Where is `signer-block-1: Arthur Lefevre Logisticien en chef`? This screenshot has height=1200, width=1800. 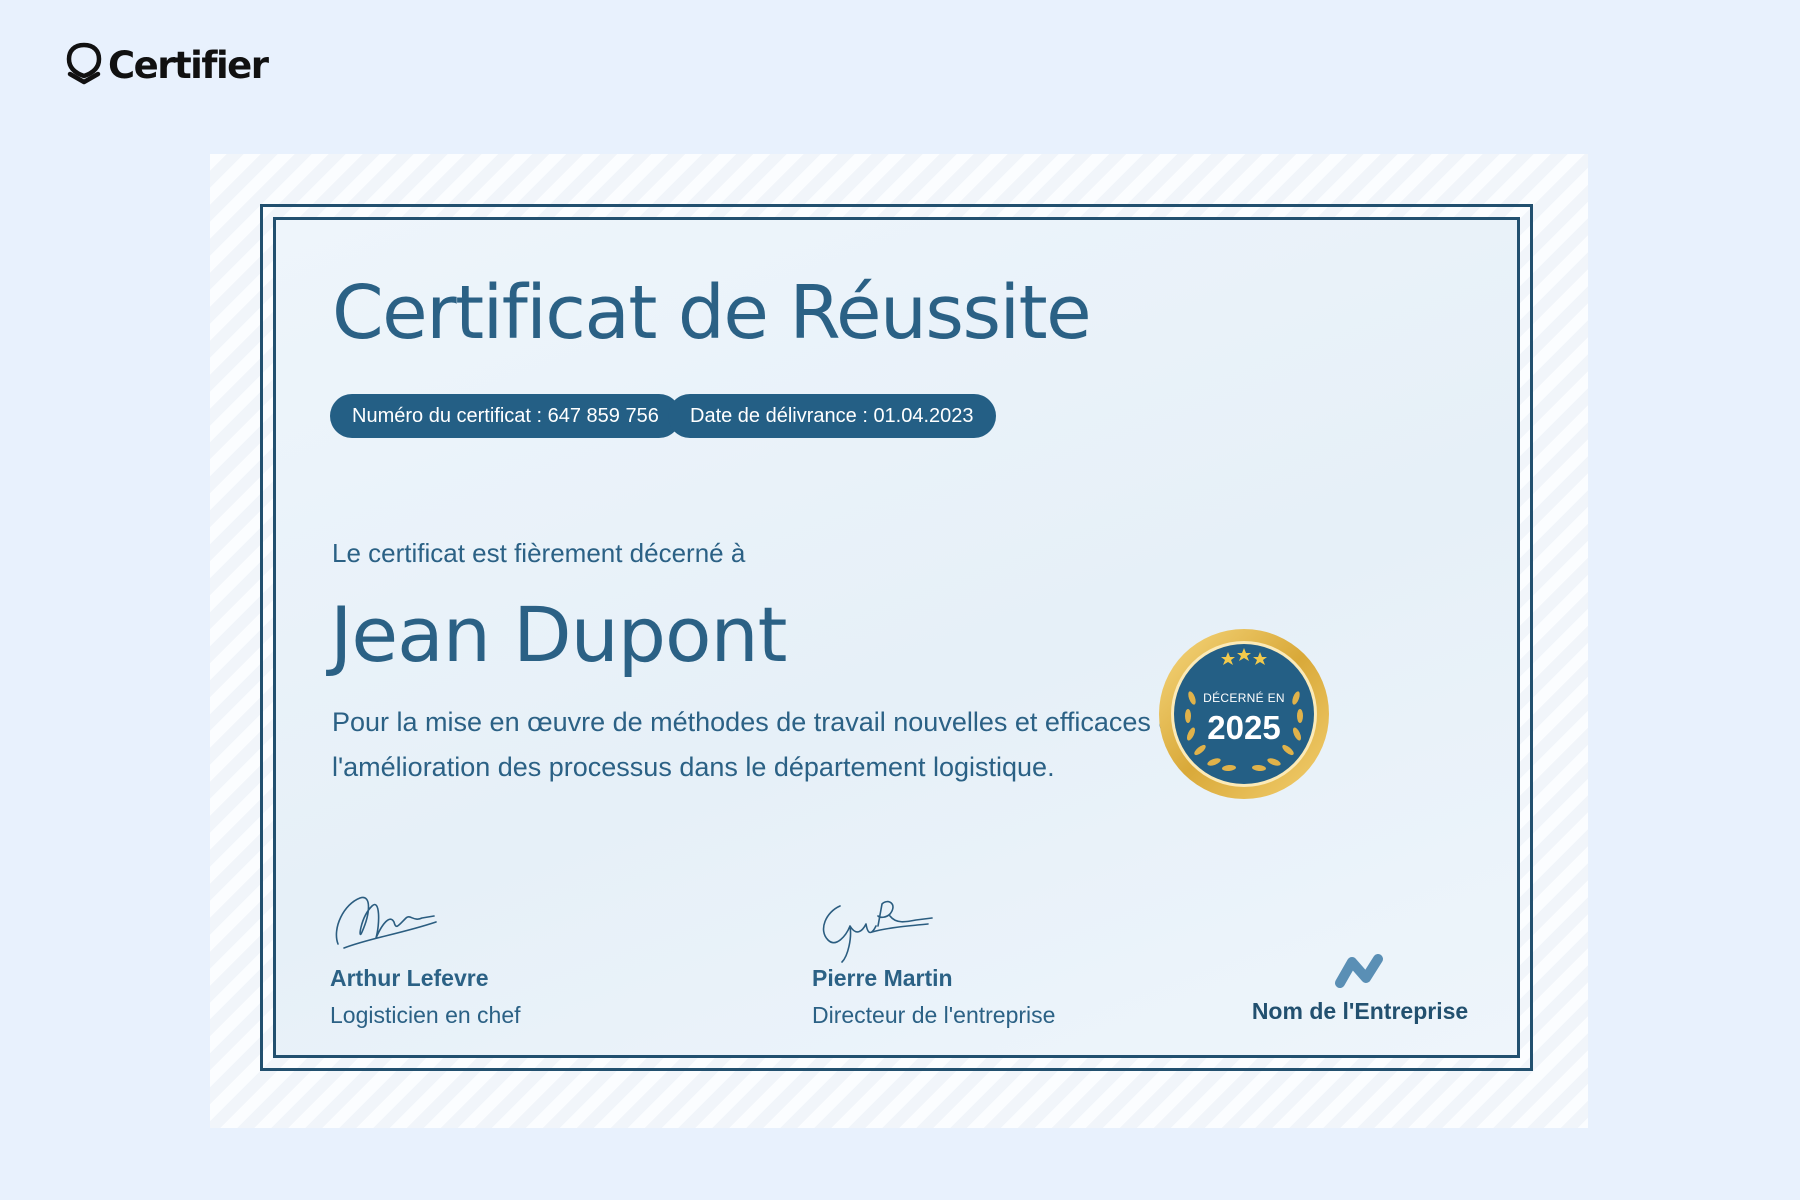 signer-block-1: Arthur Lefevre Logisticien en chef is located at coordinates (425, 997).